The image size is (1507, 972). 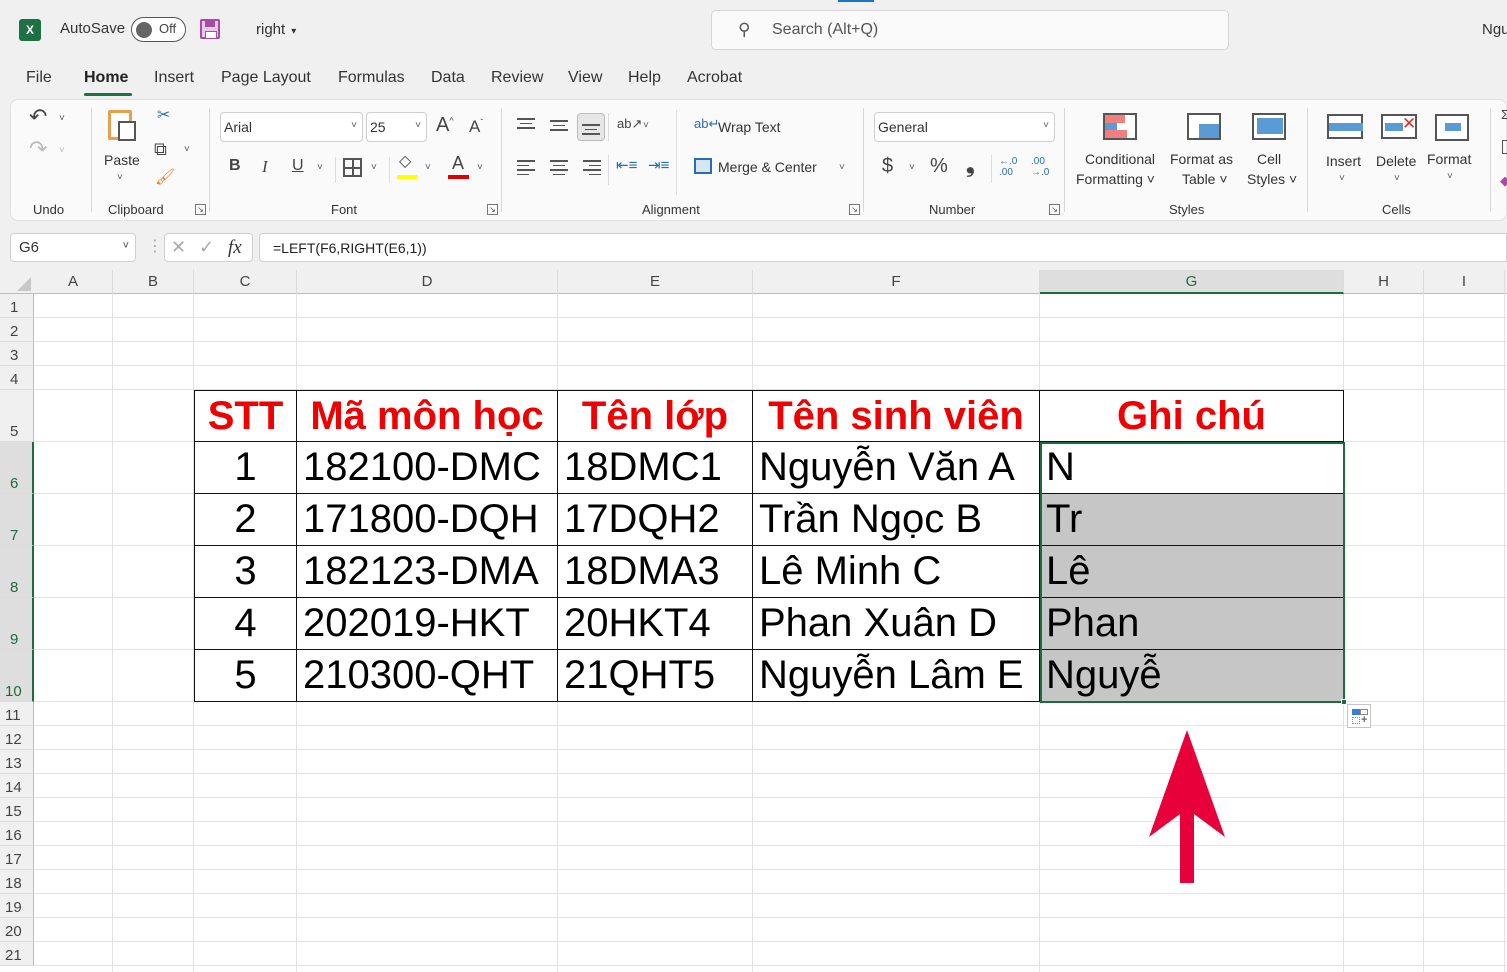 What do you see at coordinates (120, 177) in the screenshot?
I see `paste-dropdown-icon: ˅` at bounding box center [120, 177].